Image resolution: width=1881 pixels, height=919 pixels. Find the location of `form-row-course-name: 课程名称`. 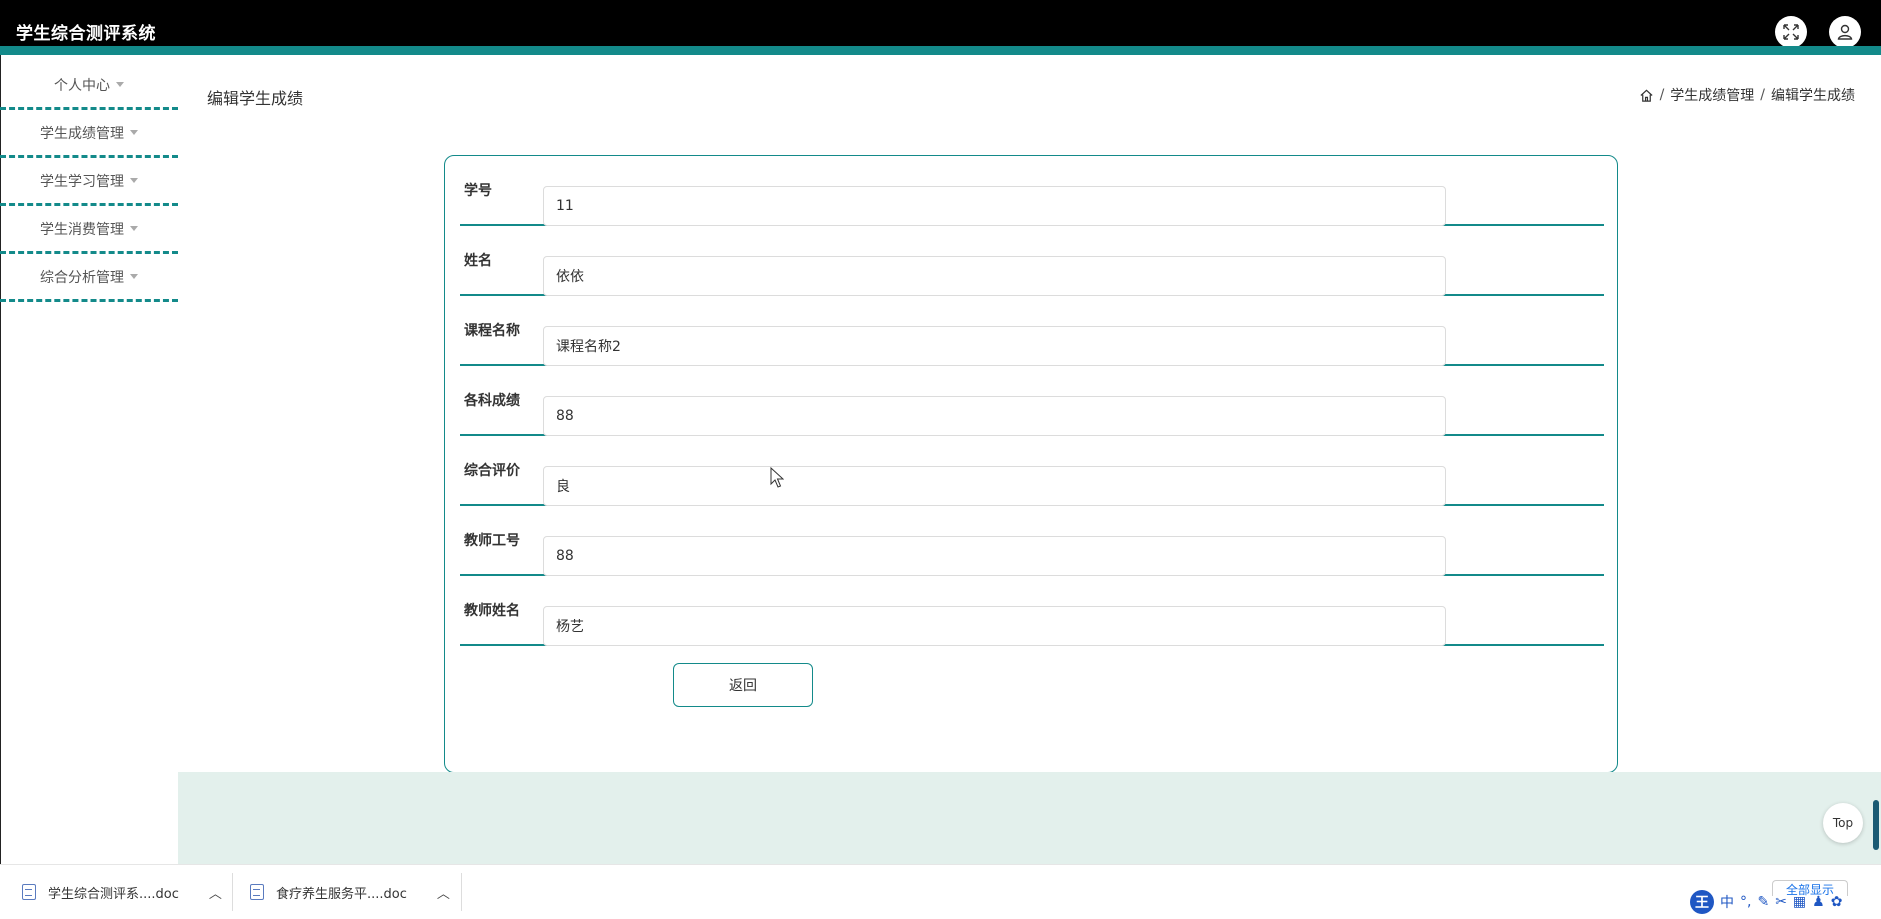

form-row-course-name: 课程名称 is located at coordinates (1032, 331).